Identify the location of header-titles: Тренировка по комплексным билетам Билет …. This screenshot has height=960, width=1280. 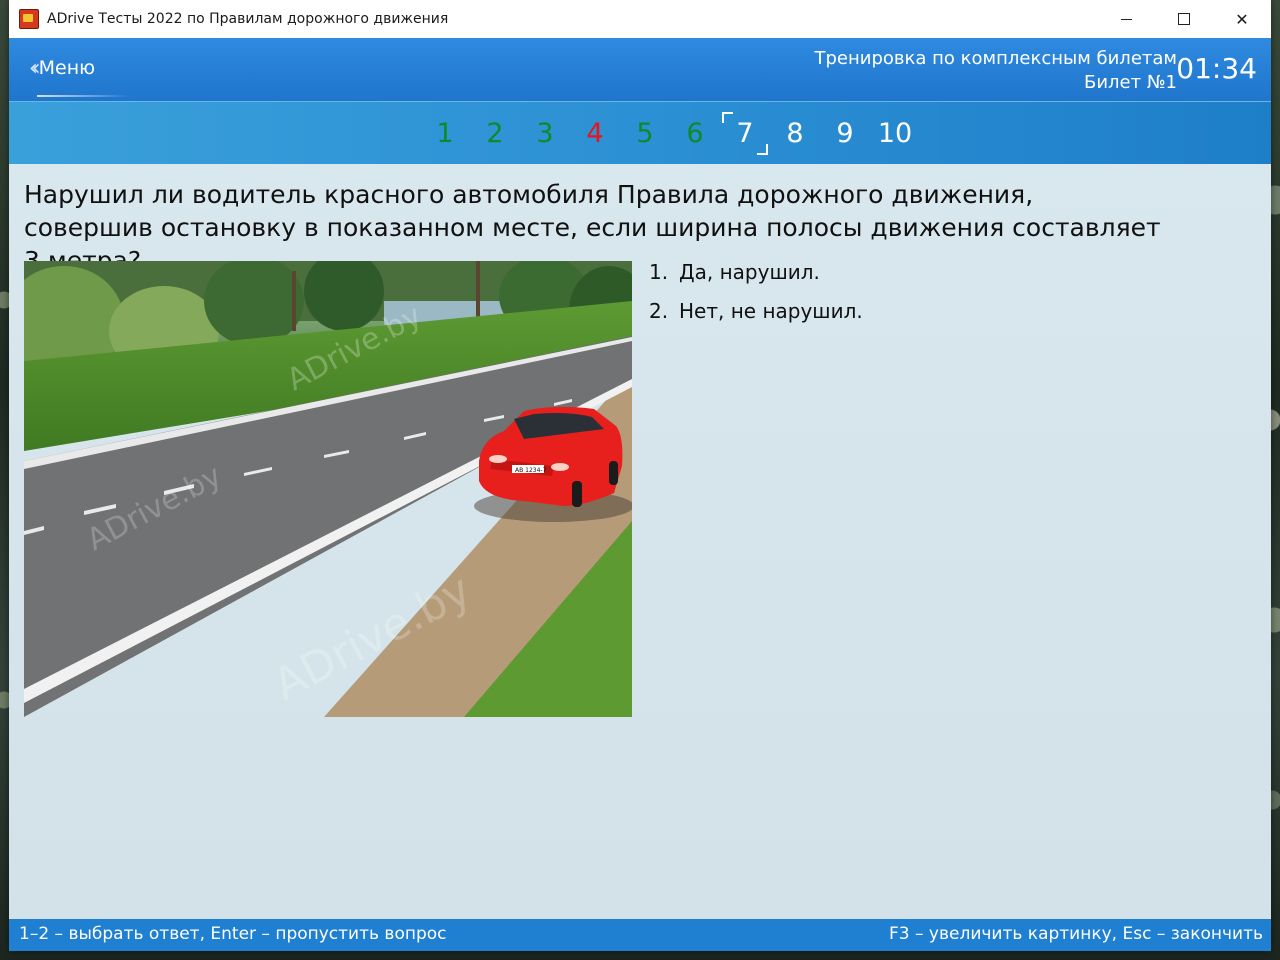
(996, 71).